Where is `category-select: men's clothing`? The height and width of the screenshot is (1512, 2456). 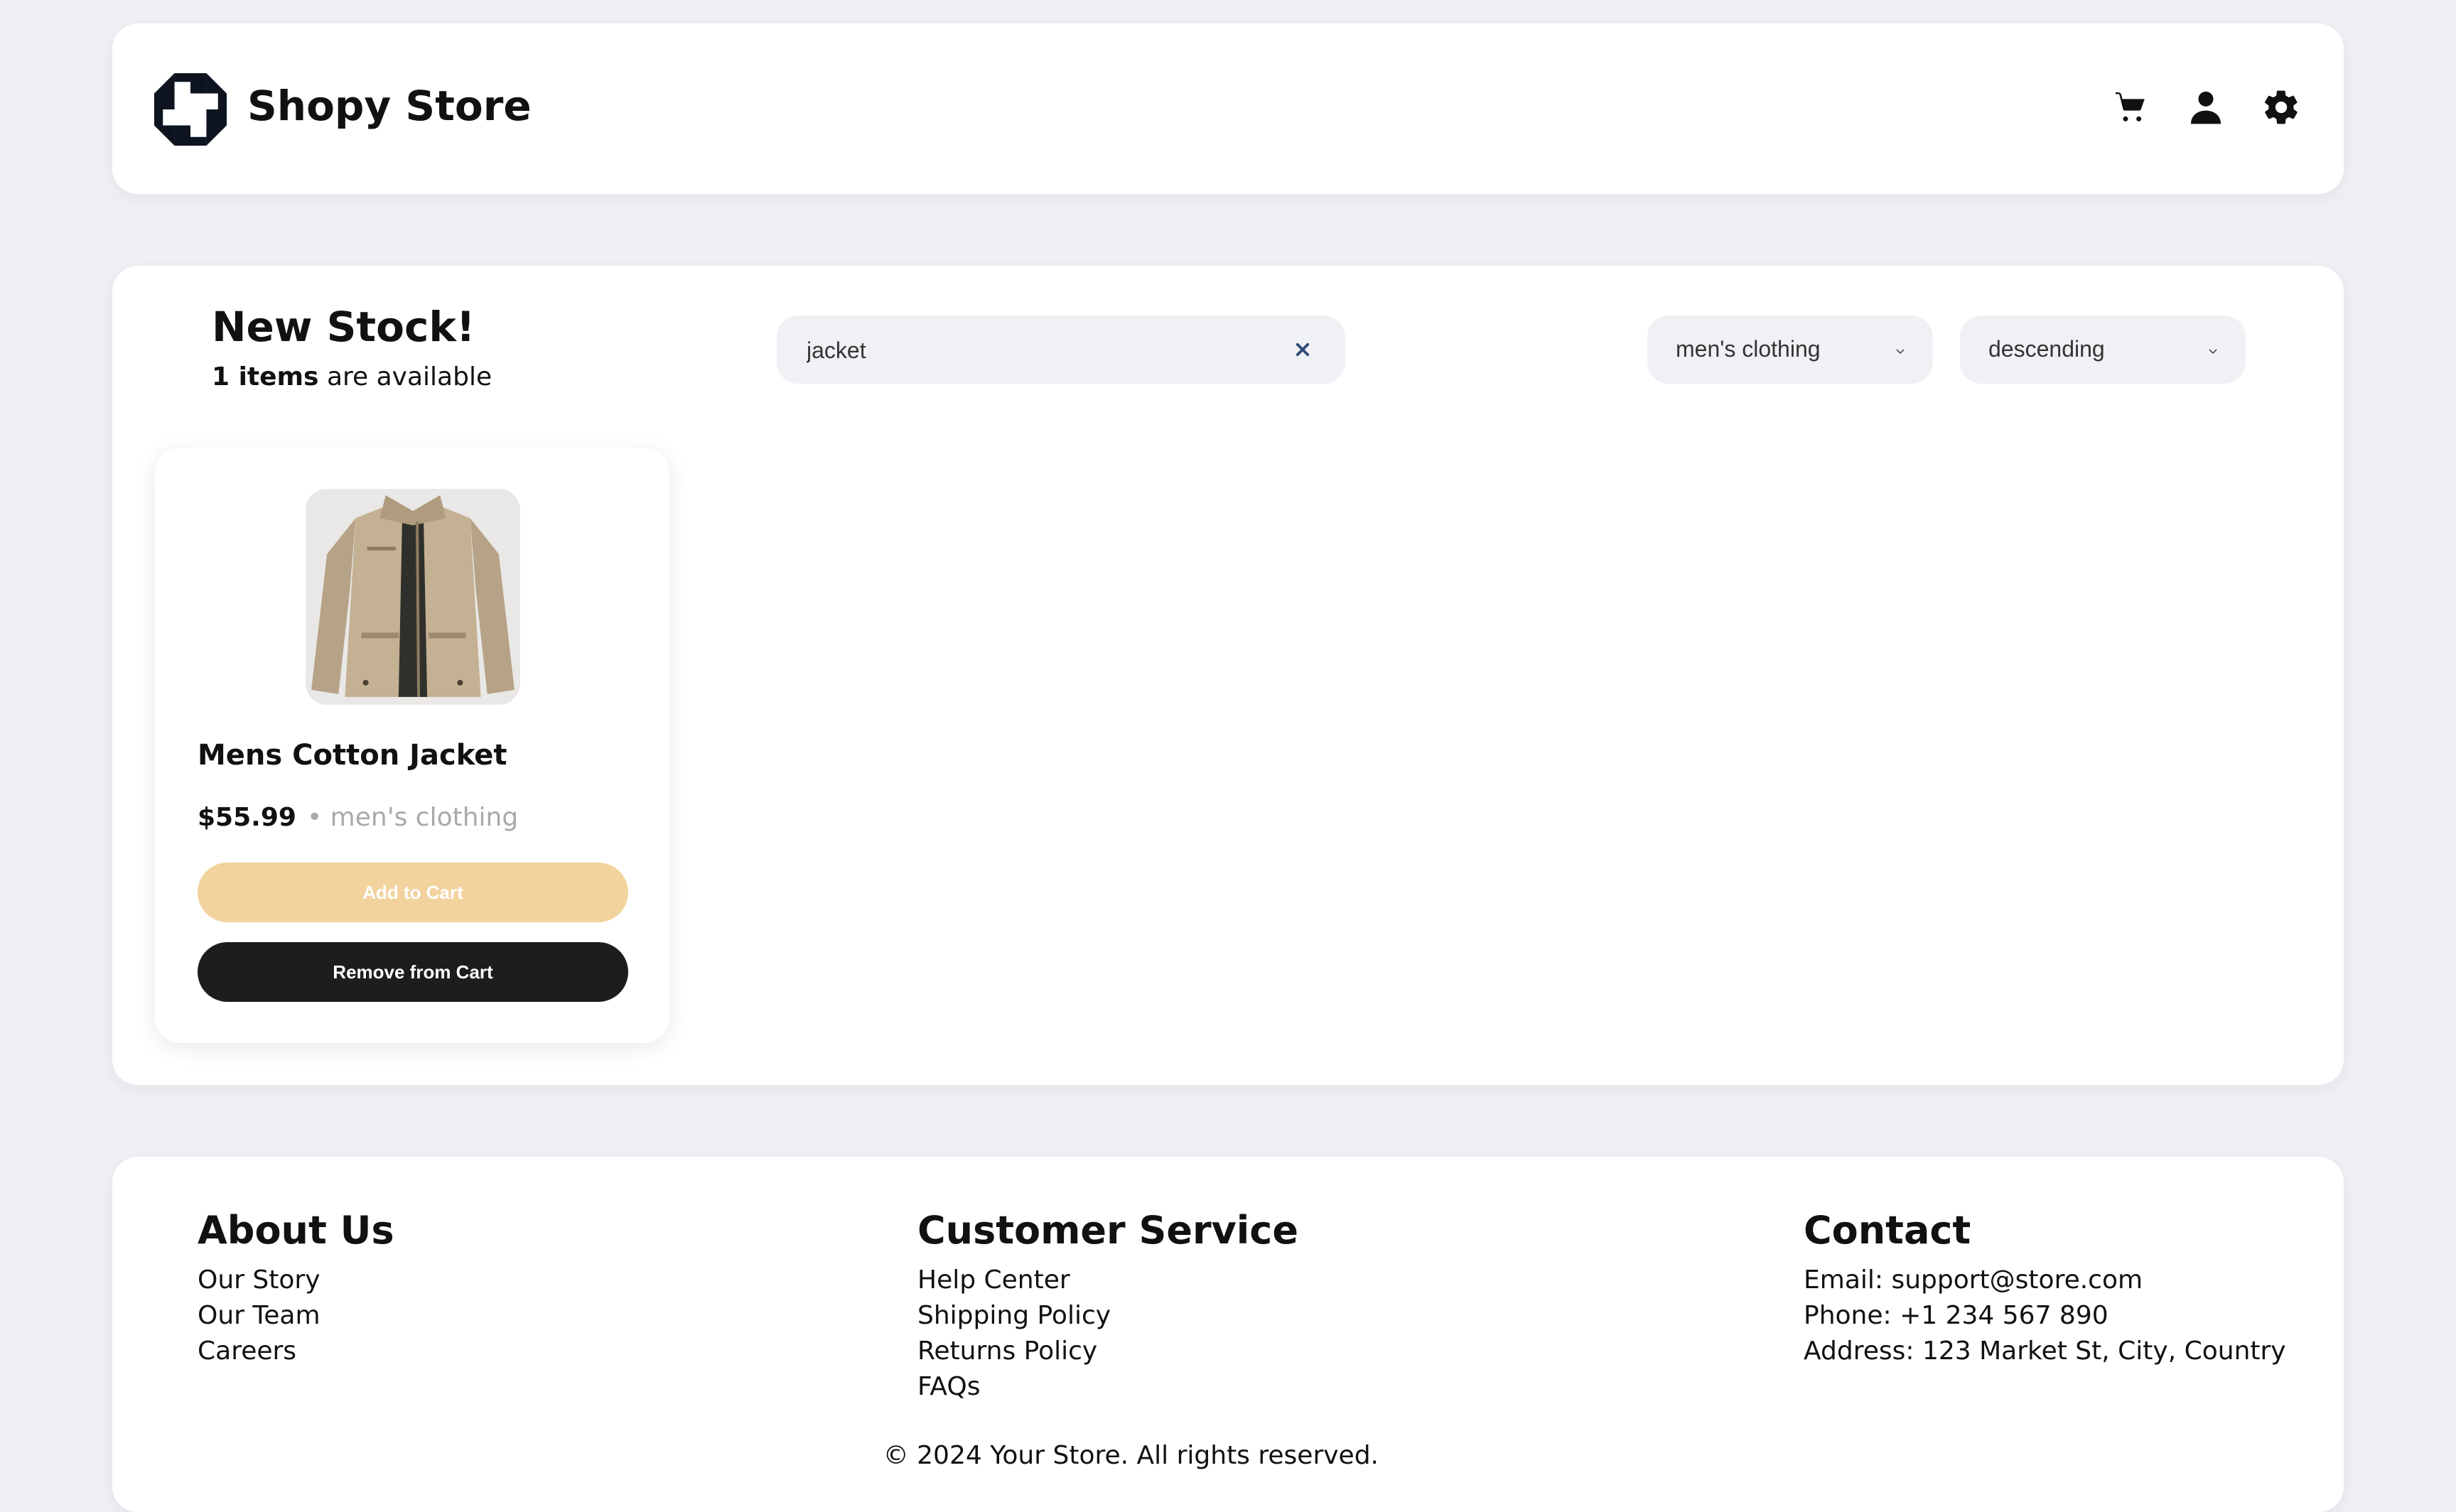 category-select: men's clothing is located at coordinates (1790, 349).